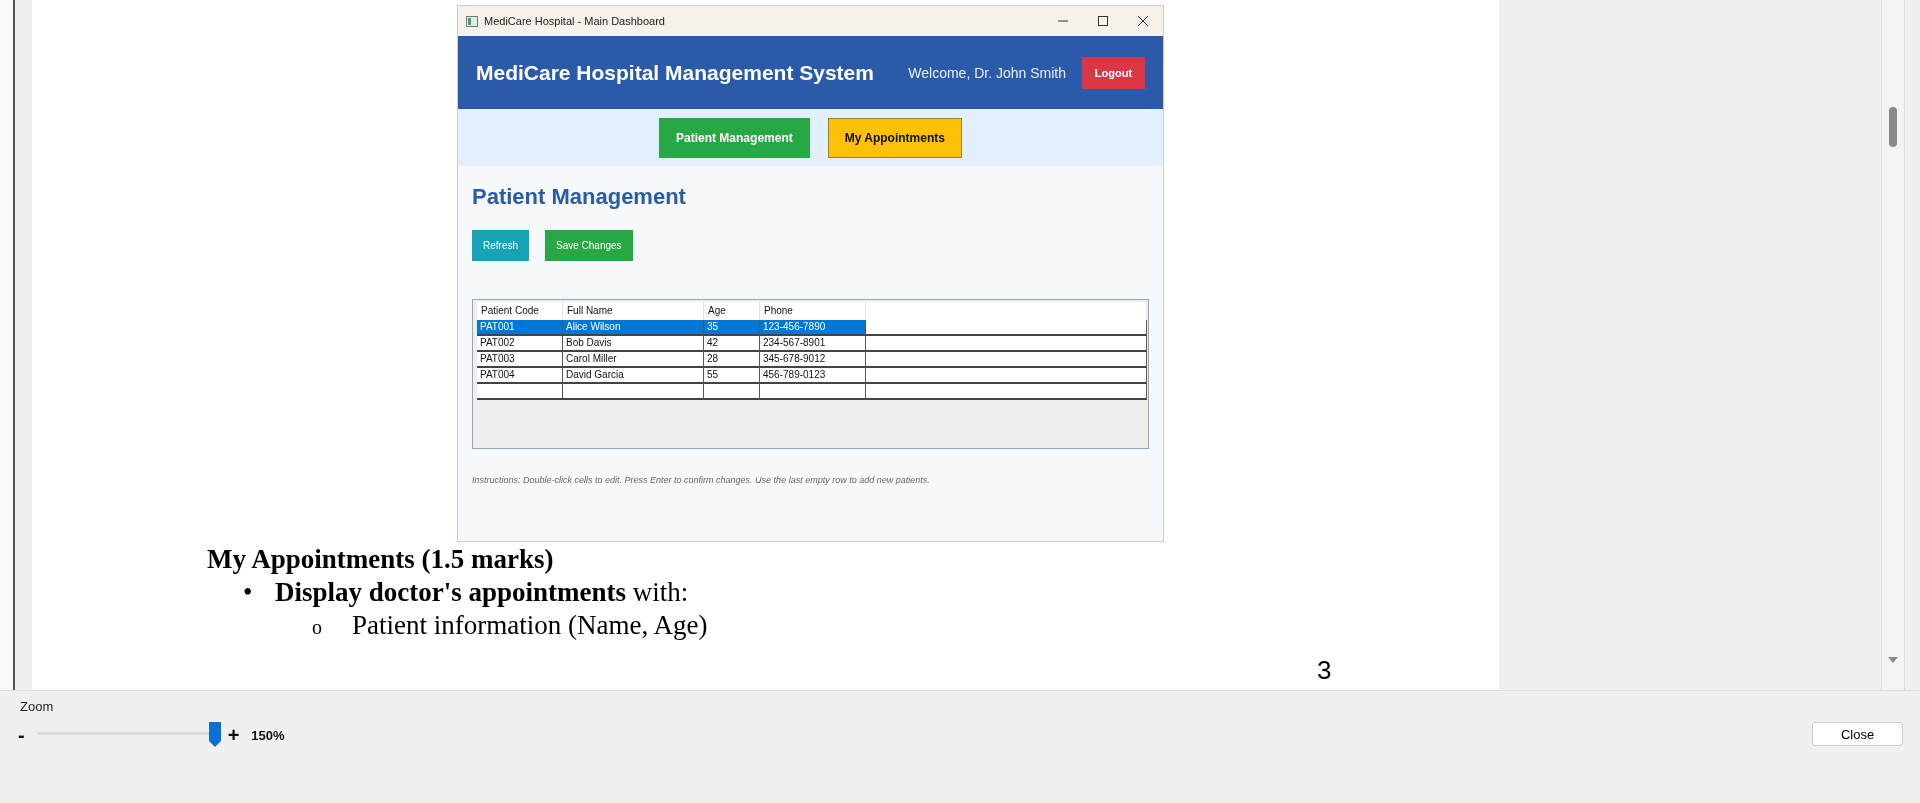 The height and width of the screenshot is (803, 1920). Describe the element at coordinates (381, 559) in the screenshot. I see `section-heading: My Appointments (1.5 marks)` at that location.